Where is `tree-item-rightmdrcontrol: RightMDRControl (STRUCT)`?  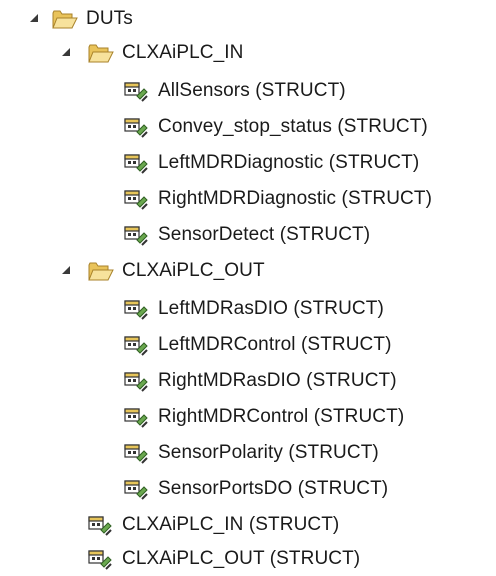 tree-item-rightmdrcontrol: RightMDRControl (STRUCT) is located at coordinates (248, 417).